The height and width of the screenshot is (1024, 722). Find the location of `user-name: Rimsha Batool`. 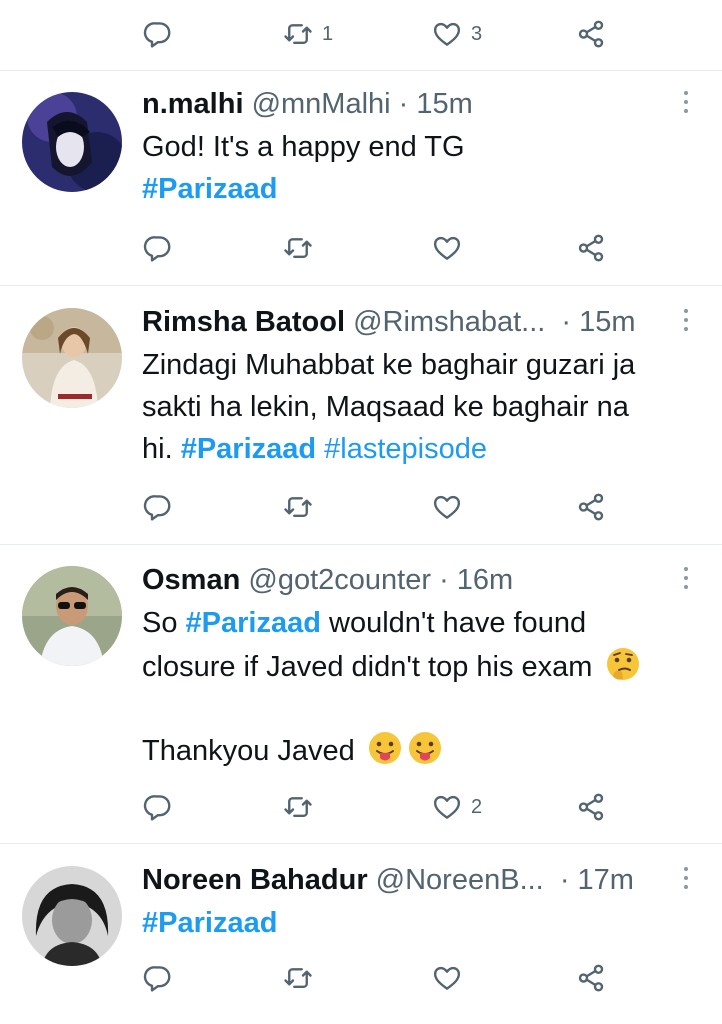

user-name: Rimsha Batool is located at coordinates (243, 322).